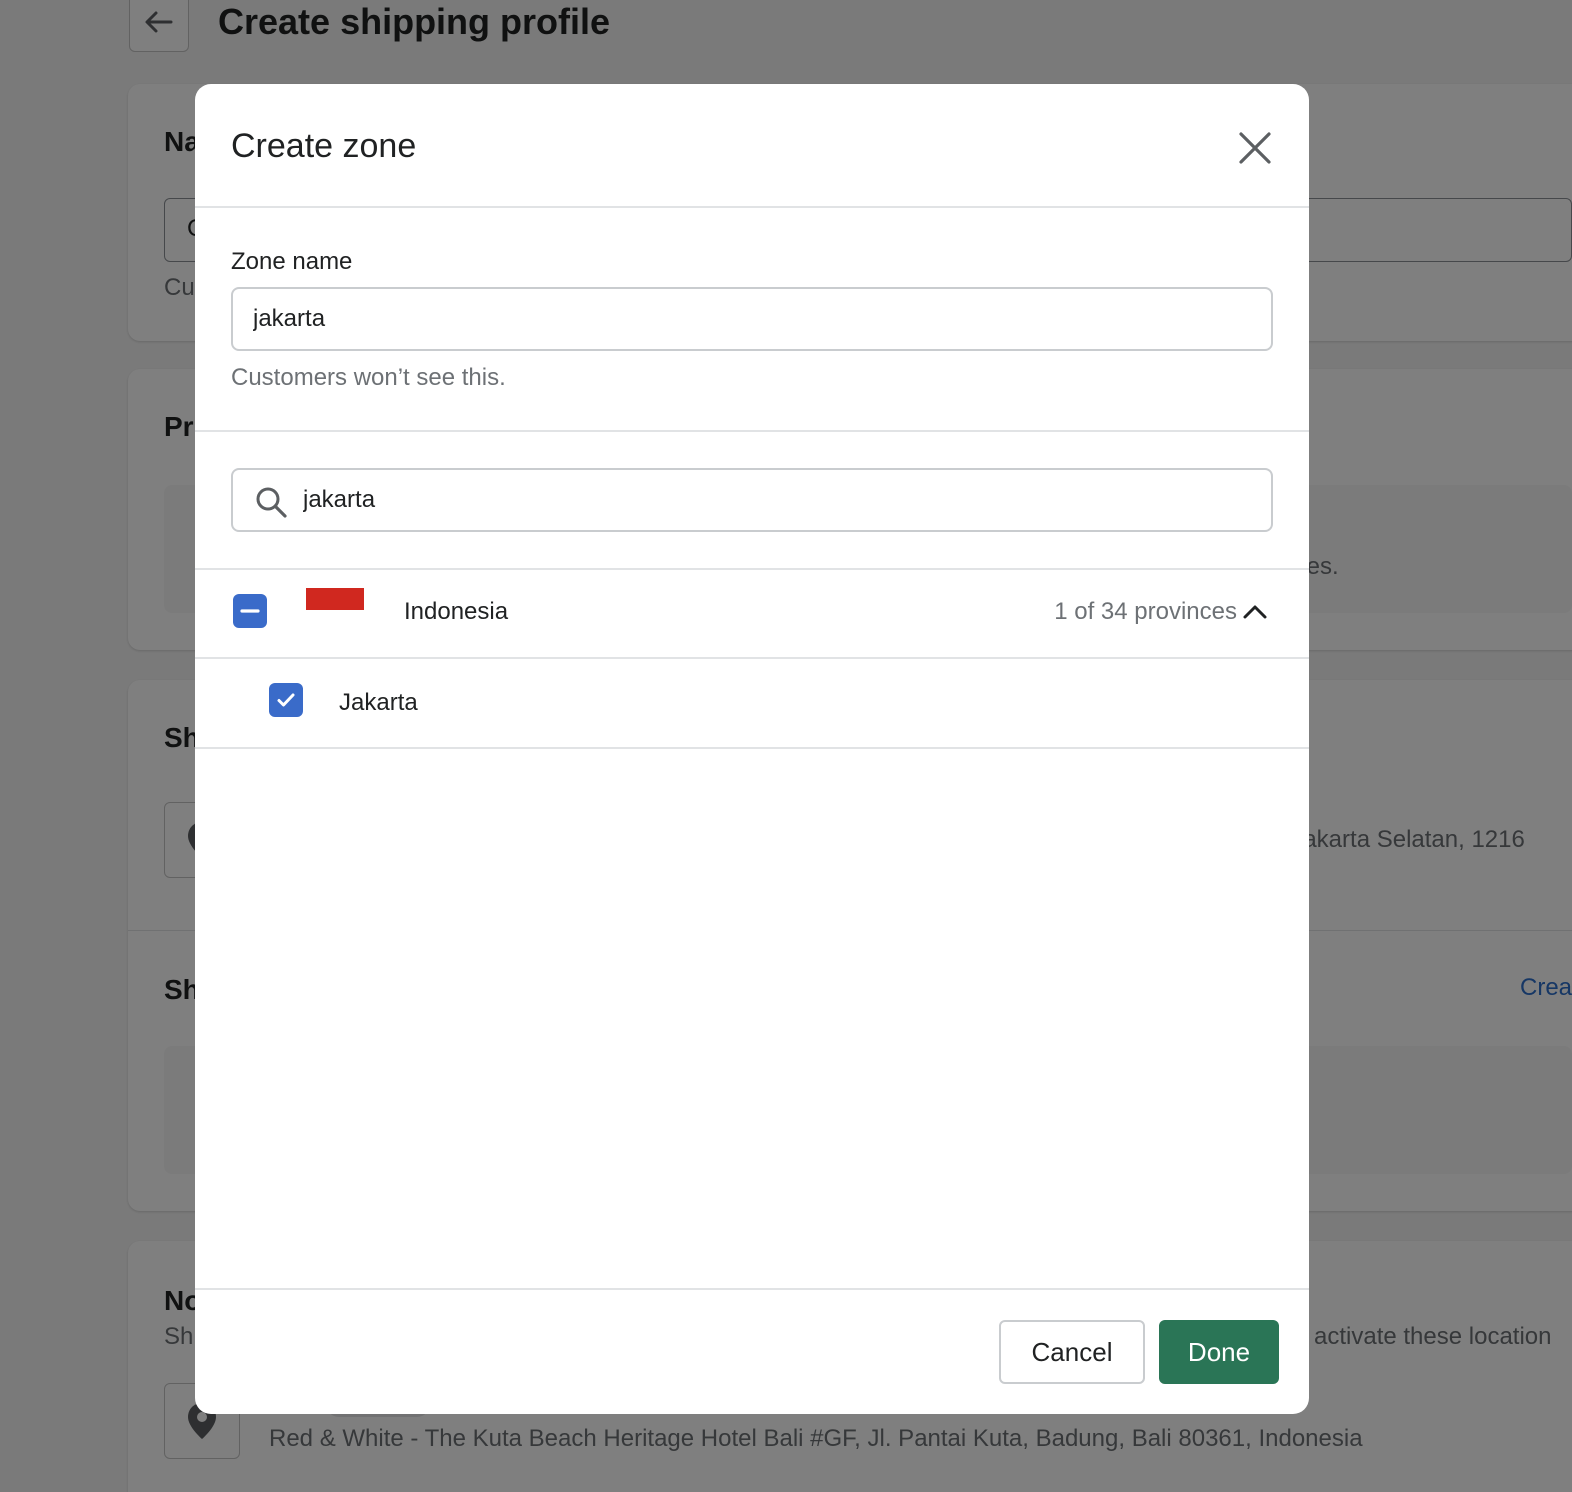 This screenshot has width=1572, height=1492. I want to click on modal-title: Create zone, so click(324, 146).